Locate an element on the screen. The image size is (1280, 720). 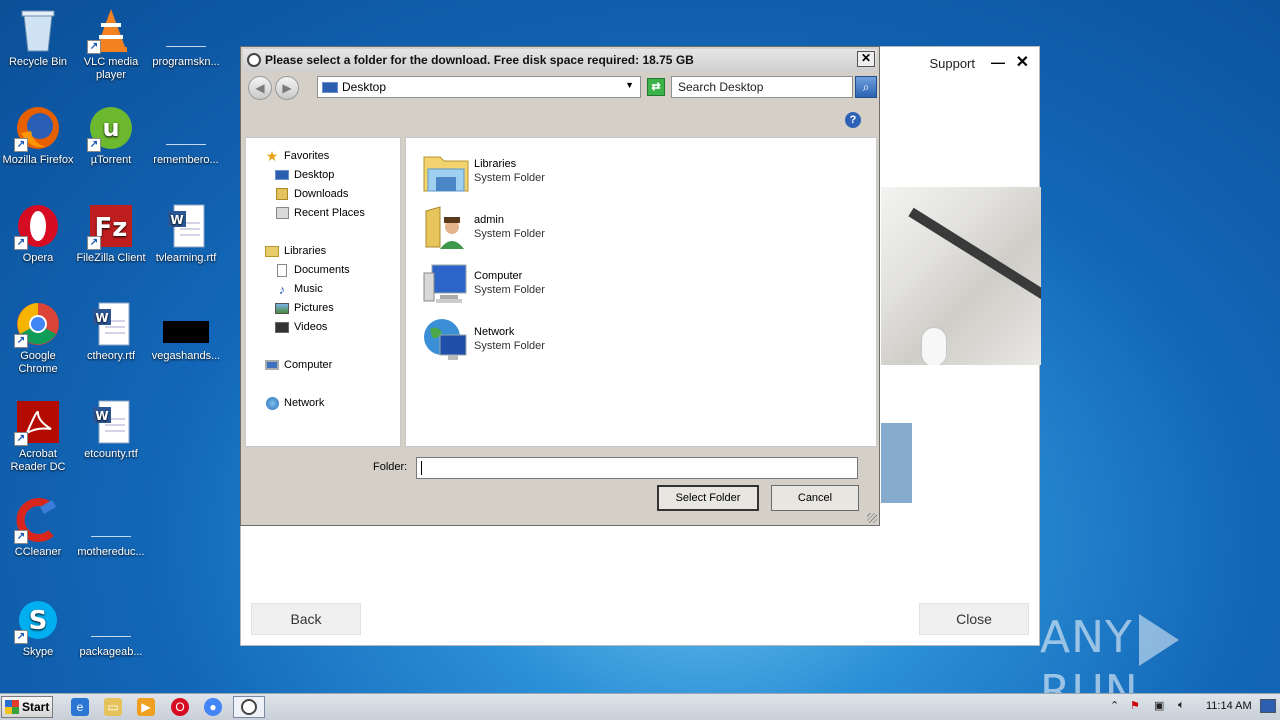
forward-arrow-icon: ▶ is located at coordinates (287, 88).